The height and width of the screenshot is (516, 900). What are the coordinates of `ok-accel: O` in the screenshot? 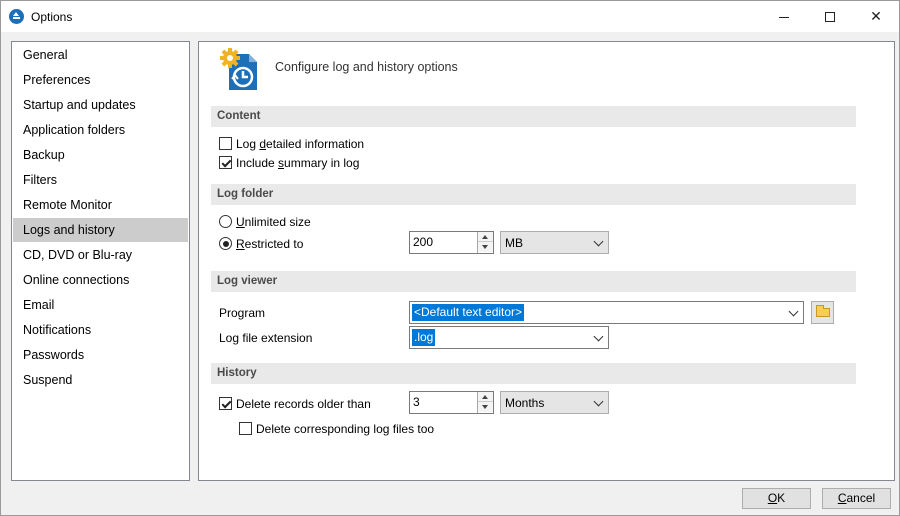 It's located at (772, 498).